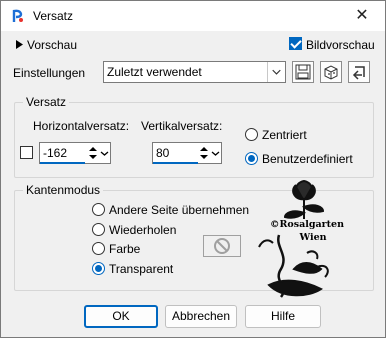  Describe the element at coordinates (19, 44) in the screenshot. I see `expand-triangle-icon` at that location.